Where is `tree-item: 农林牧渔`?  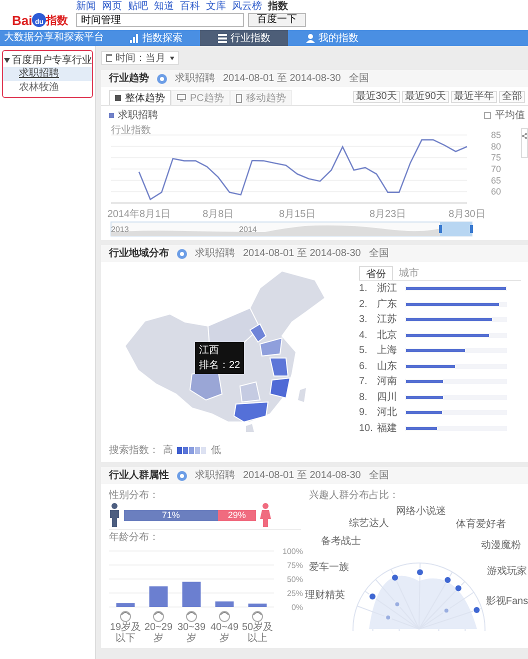 tree-item: 农林牧渔 is located at coordinates (47, 88).